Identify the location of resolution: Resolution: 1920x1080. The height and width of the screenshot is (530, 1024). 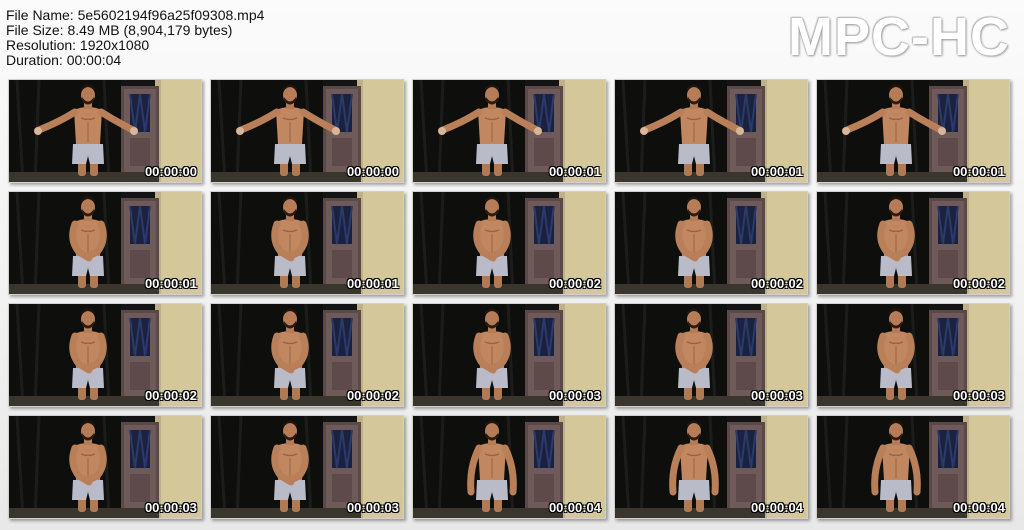
(78, 45).